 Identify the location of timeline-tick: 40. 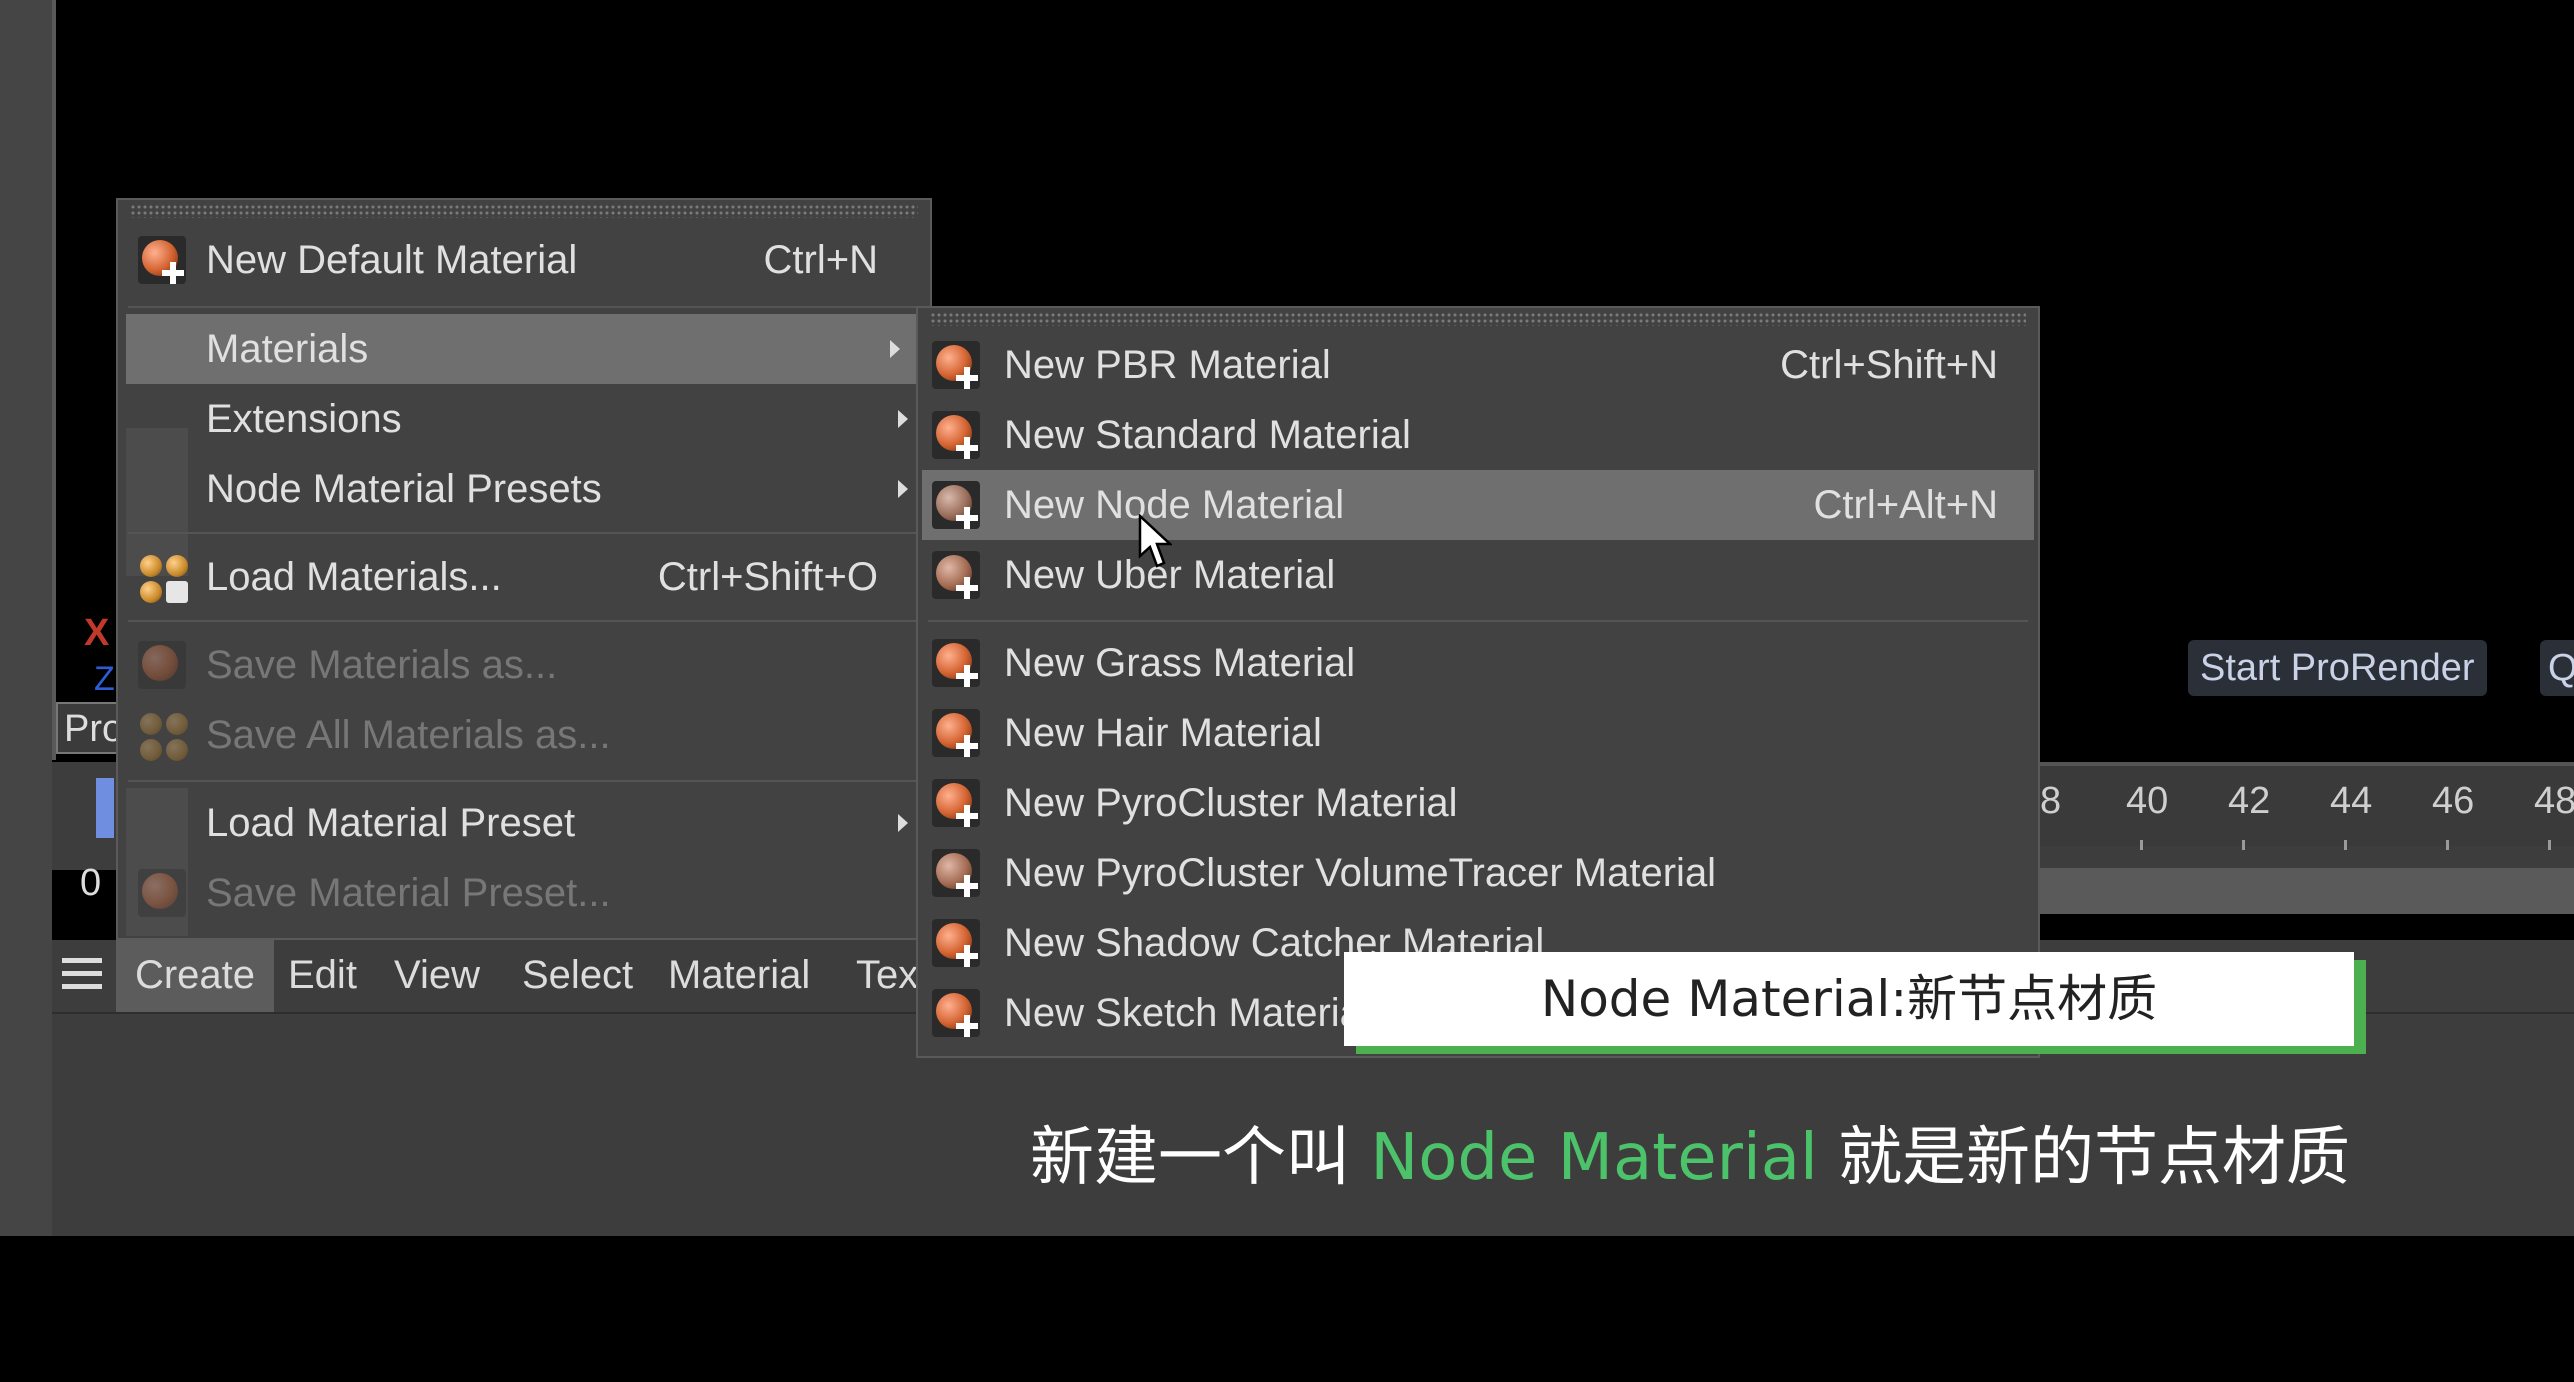
(2147, 801).